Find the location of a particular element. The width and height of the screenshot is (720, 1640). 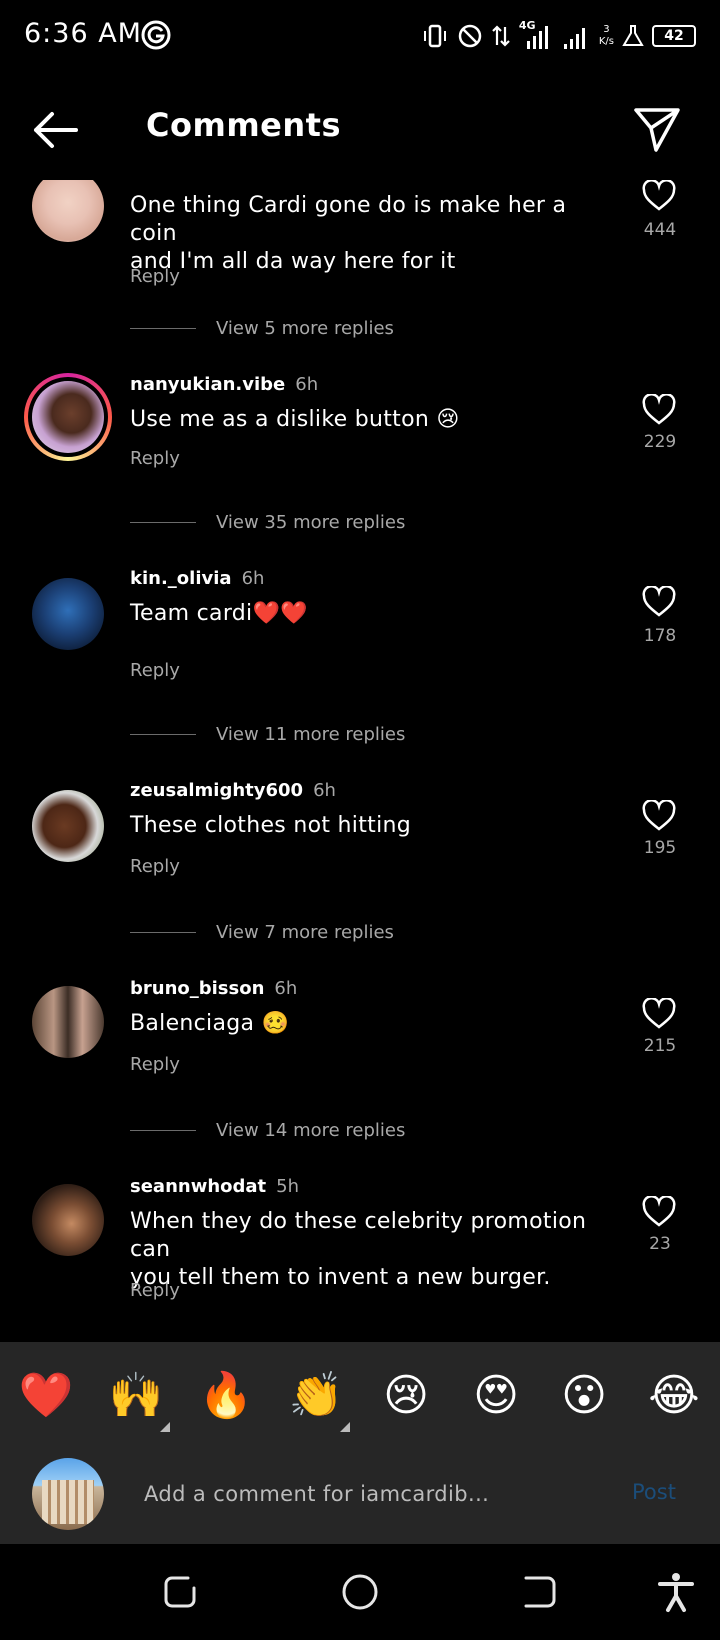

comment-composer: Post is located at coordinates (360, 1496).